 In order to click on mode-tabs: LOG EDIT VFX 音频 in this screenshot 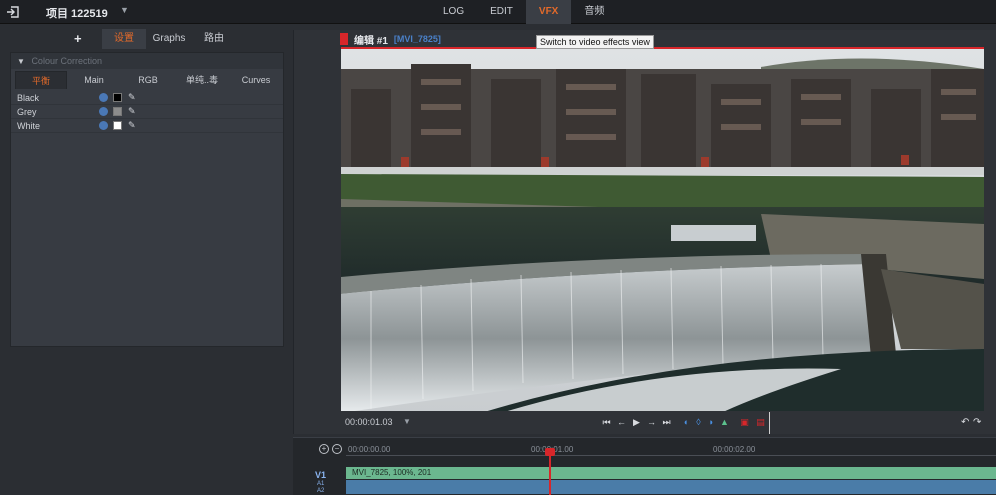, I will do `click(523, 12)`.